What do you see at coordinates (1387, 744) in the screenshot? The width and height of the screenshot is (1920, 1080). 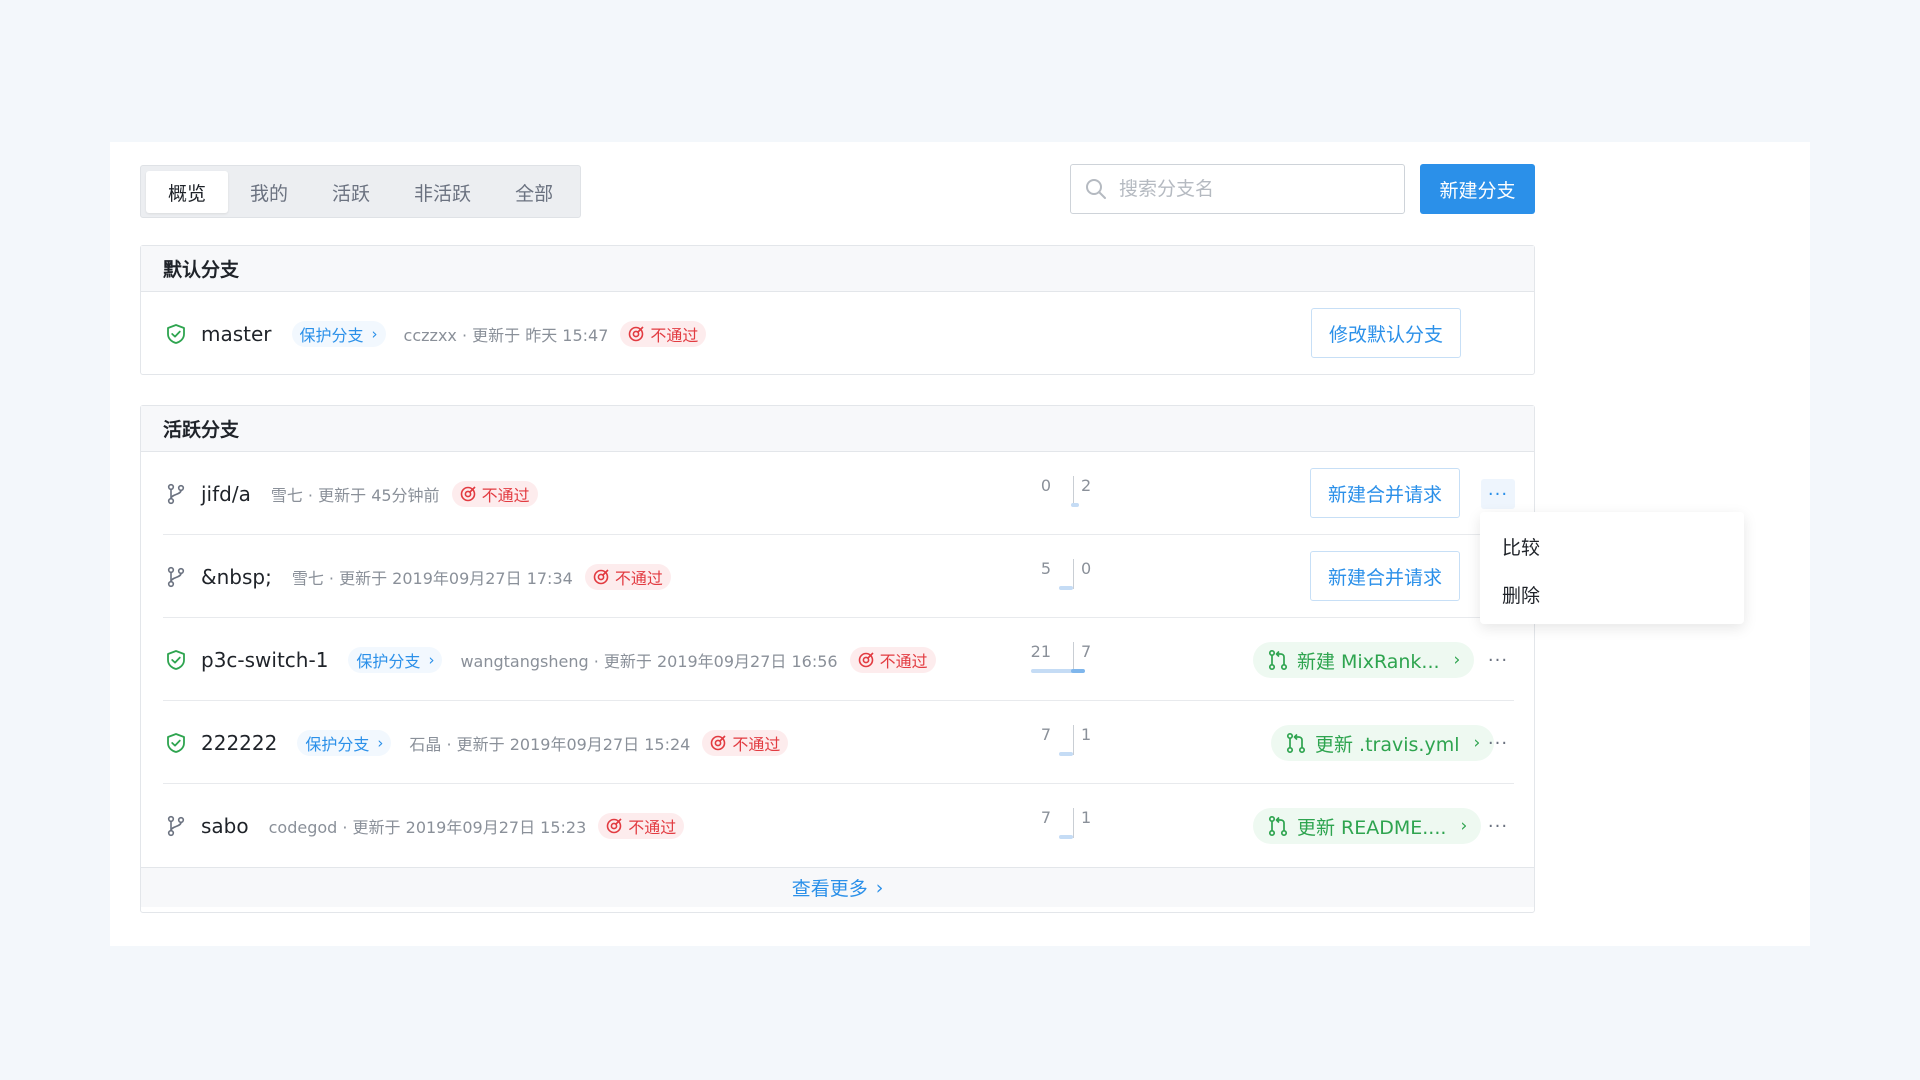 I see `merge-request-title: 更新 .travis.yml` at bounding box center [1387, 744].